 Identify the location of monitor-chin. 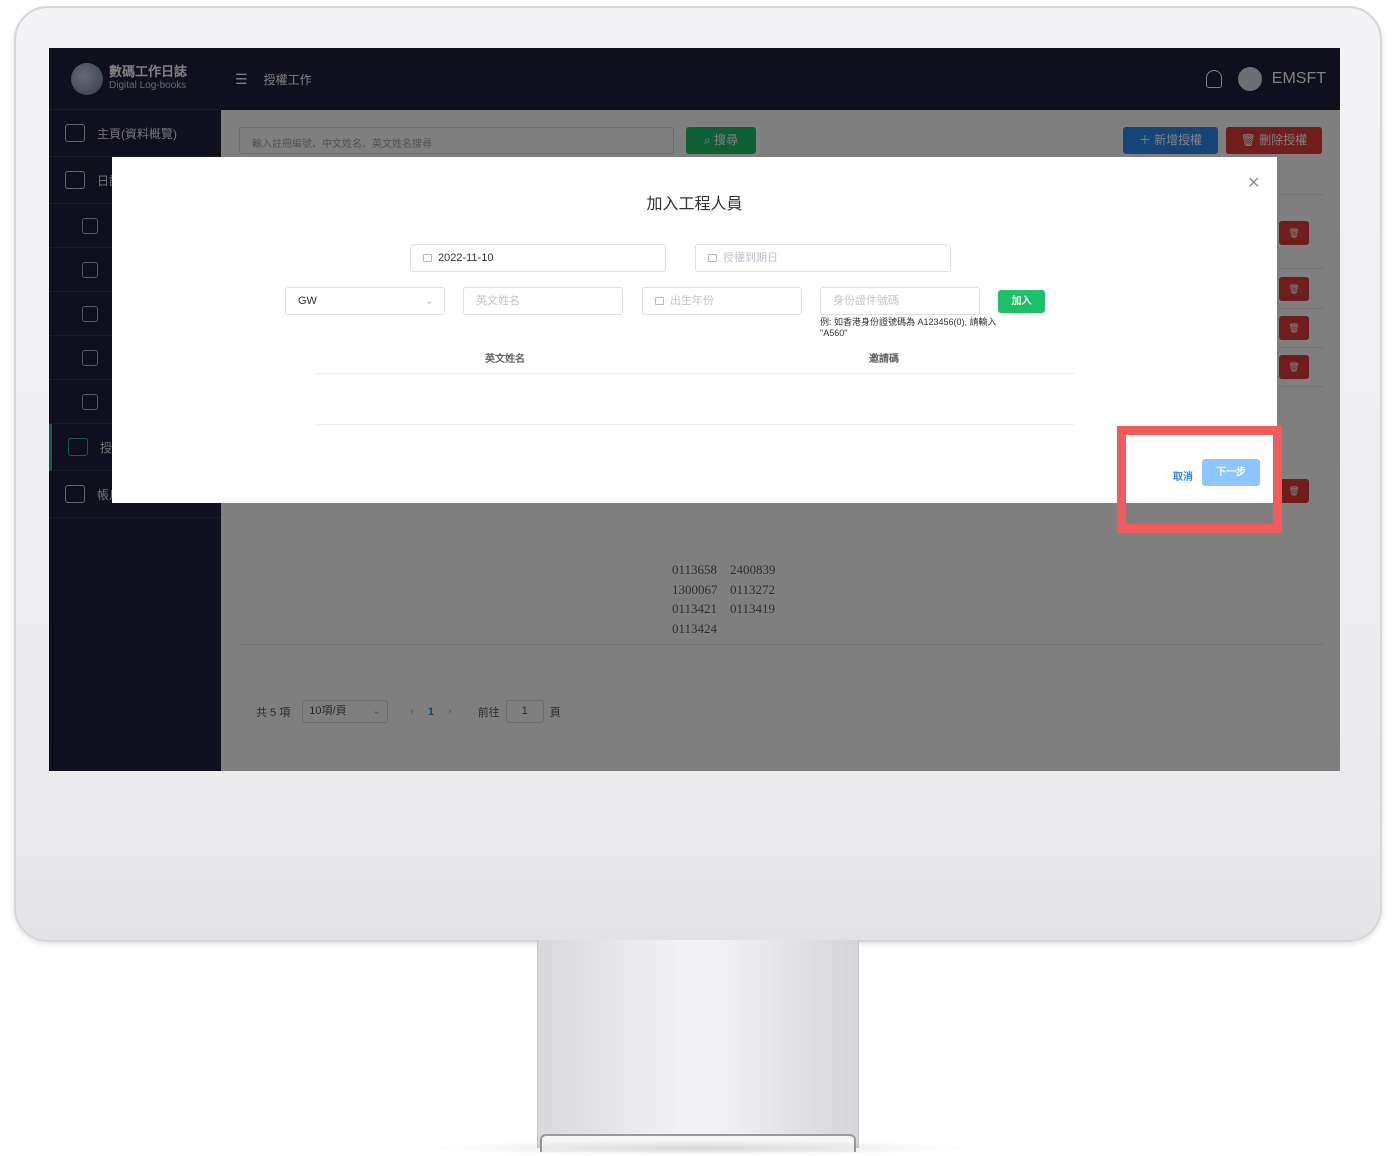
(698, 870).